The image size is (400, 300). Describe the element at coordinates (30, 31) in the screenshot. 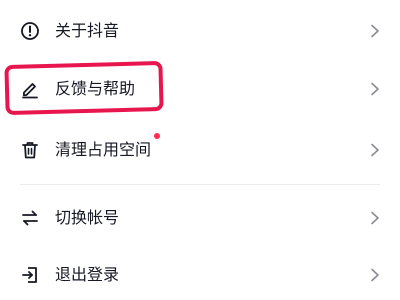

I see `info-circle-icon` at that location.